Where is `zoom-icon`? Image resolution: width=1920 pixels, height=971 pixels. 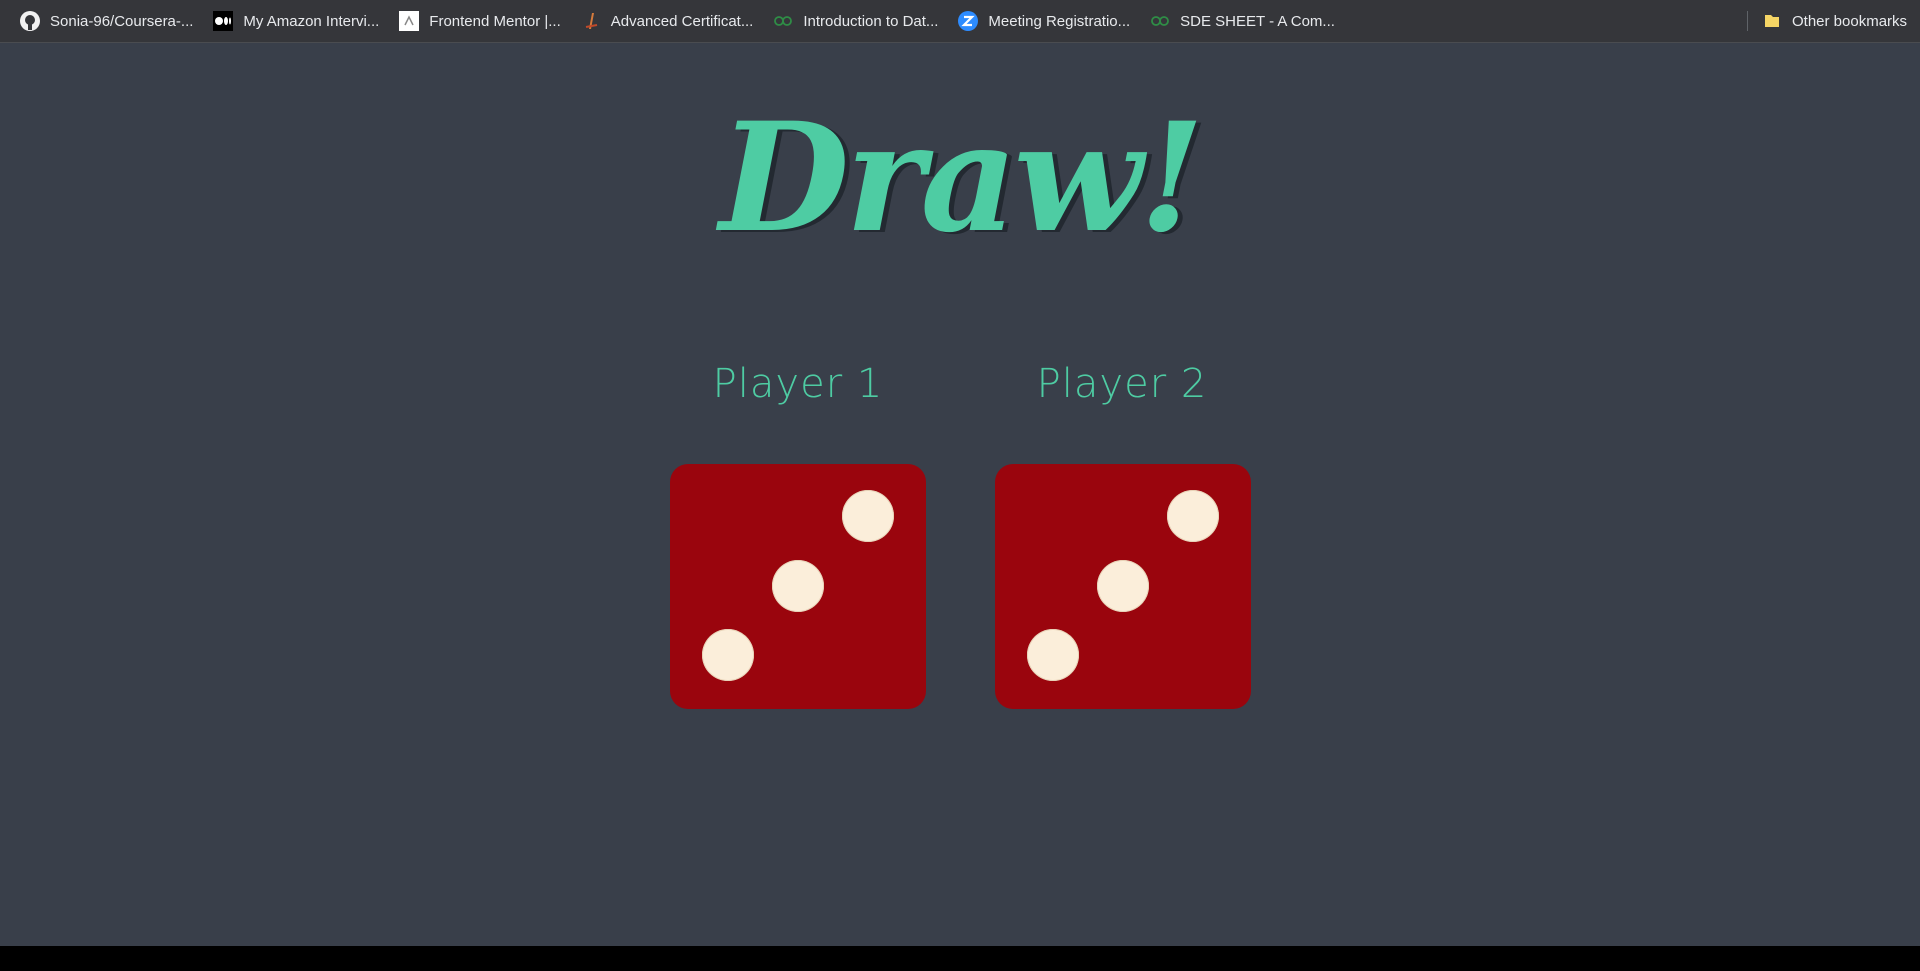 zoom-icon is located at coordinates (968, 21).